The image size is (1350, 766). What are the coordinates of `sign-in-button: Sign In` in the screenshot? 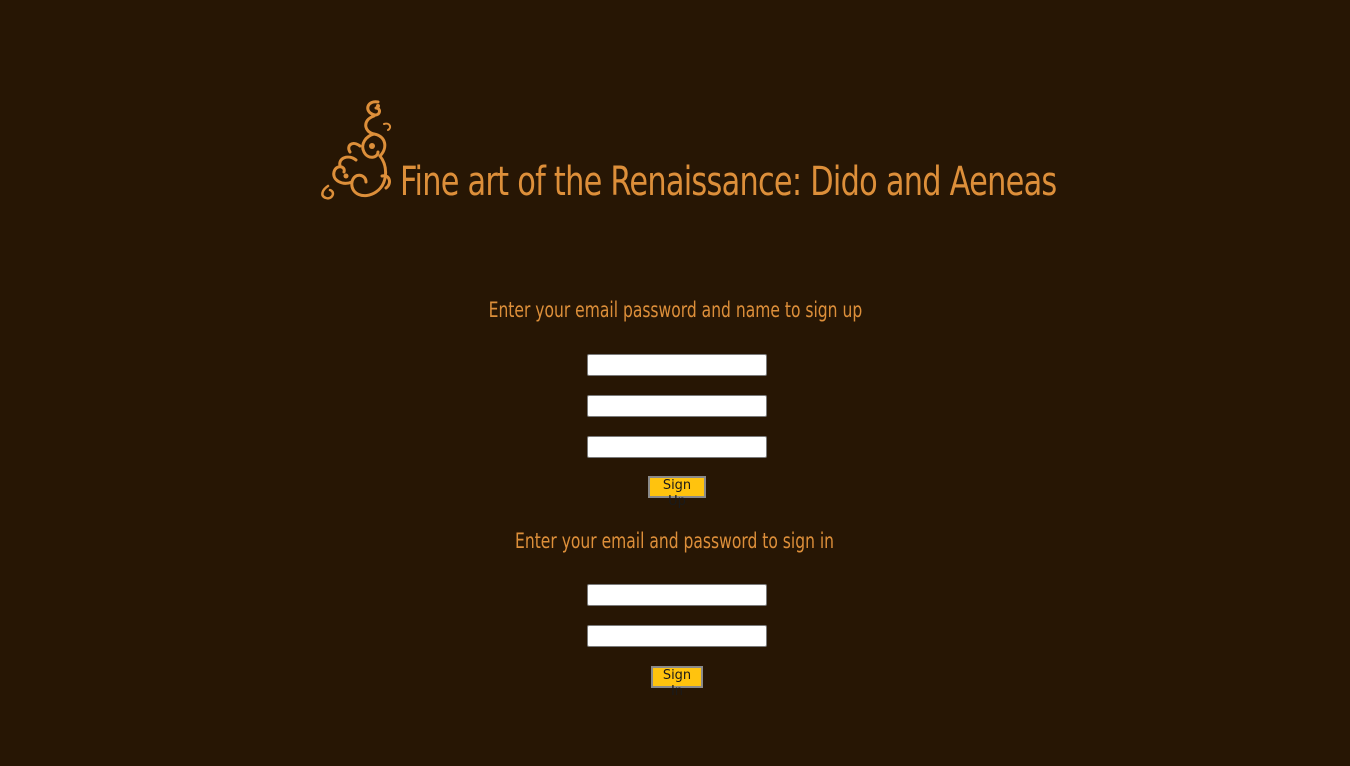 It's located at (677, 682).